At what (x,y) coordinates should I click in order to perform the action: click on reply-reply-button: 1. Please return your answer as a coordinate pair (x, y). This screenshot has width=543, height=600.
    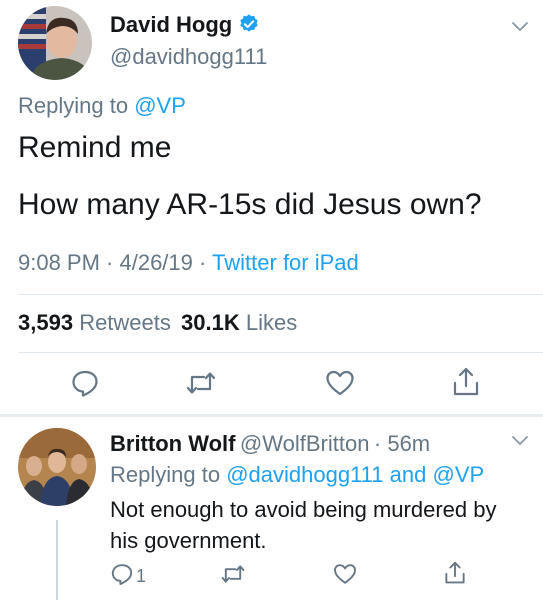
    Looking at the image, I should click on (128, 576).